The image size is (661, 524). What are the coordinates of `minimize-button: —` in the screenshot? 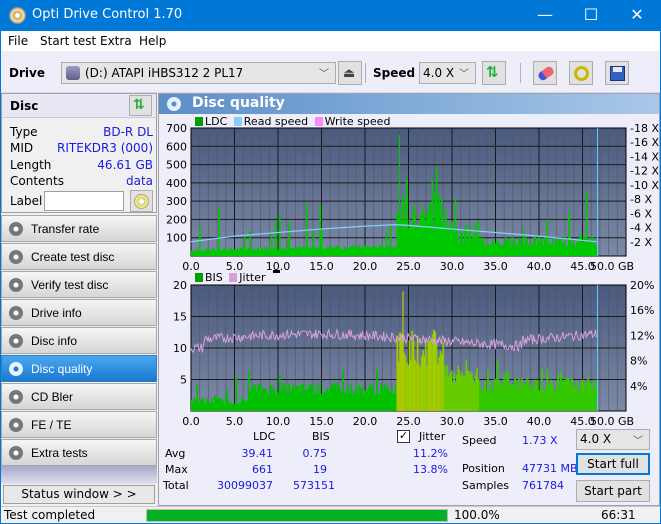 It's located at (545, 15).